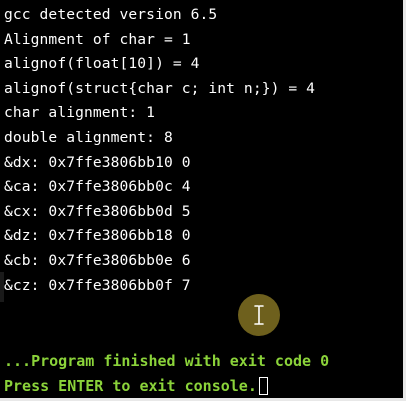 Image resolution: width=406 pixels, height=401 pixels. What do you see at coordinates (263, 386) in the screenshot?
I see `text-cursor` at bounding box center [263, 386].